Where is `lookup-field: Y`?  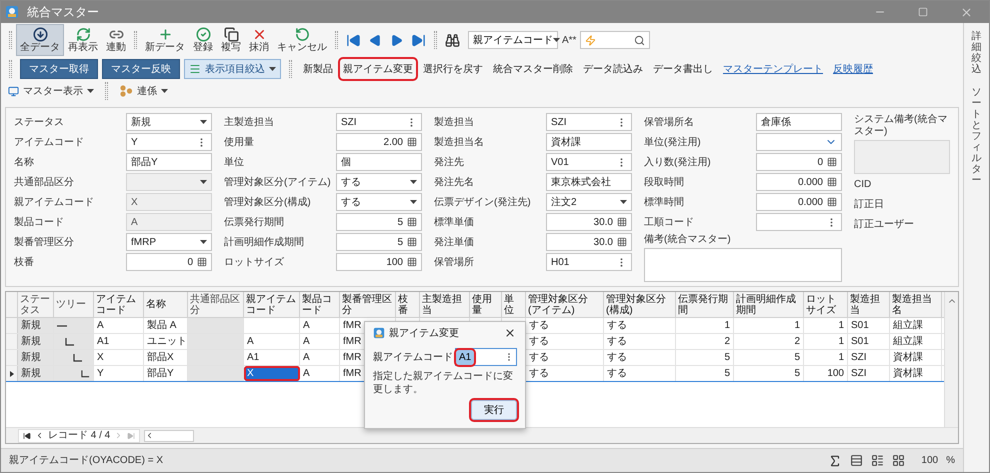 lookup-field: Y is located at coordinates (169, 142).